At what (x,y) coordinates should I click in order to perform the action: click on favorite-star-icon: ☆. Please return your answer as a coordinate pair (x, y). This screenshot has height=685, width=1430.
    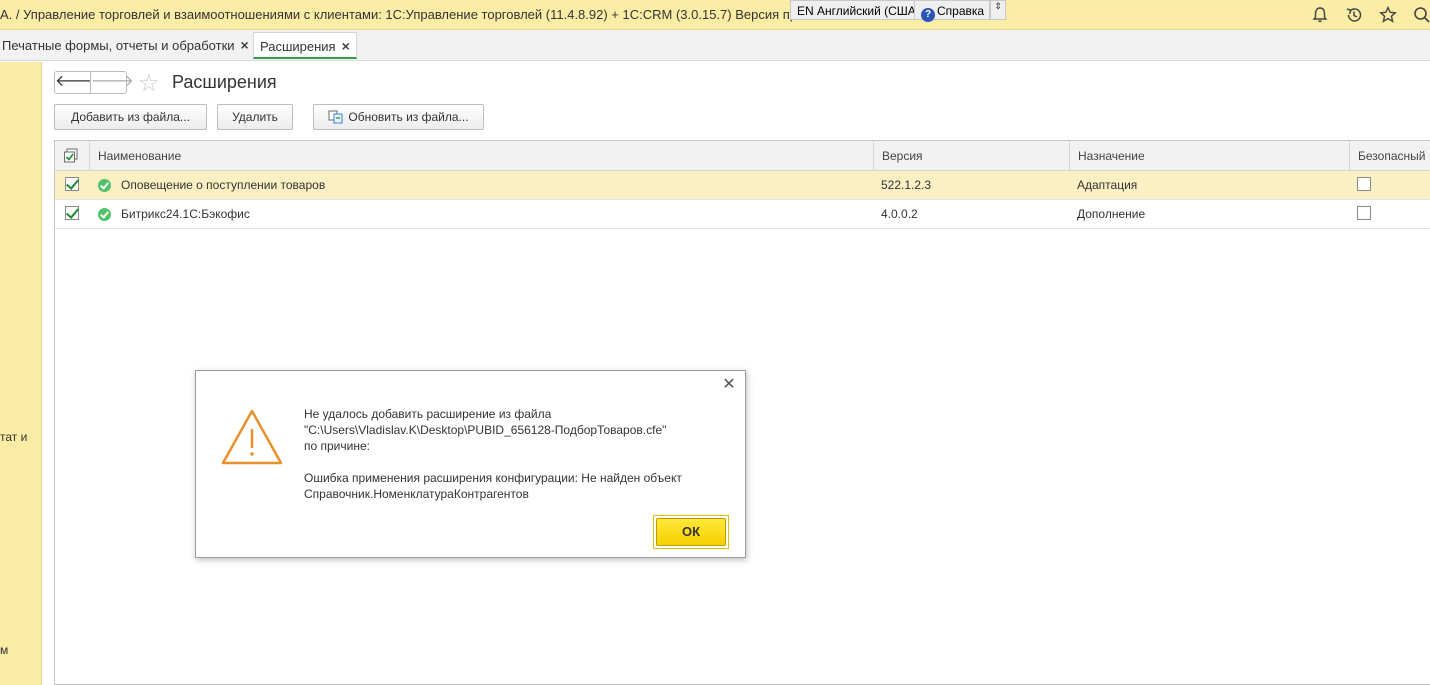
    Looking at the image, I should click on (149, 83).